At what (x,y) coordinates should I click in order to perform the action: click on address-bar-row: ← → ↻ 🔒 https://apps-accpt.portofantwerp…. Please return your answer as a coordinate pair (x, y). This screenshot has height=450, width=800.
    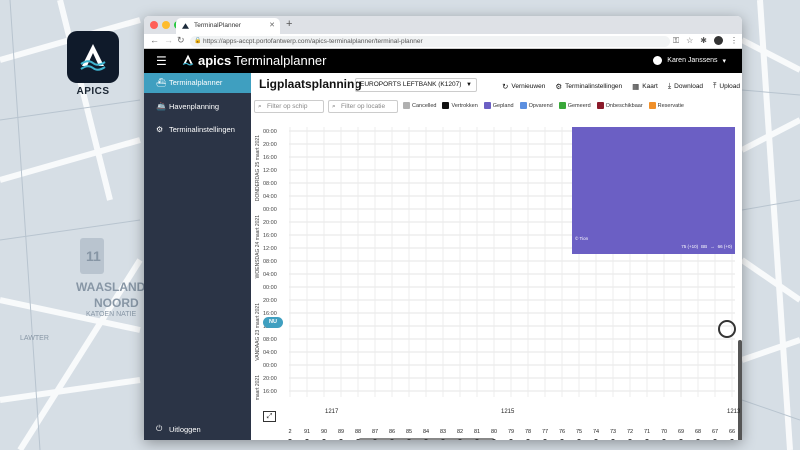
    Looking at the image, I should click on (443, 41).